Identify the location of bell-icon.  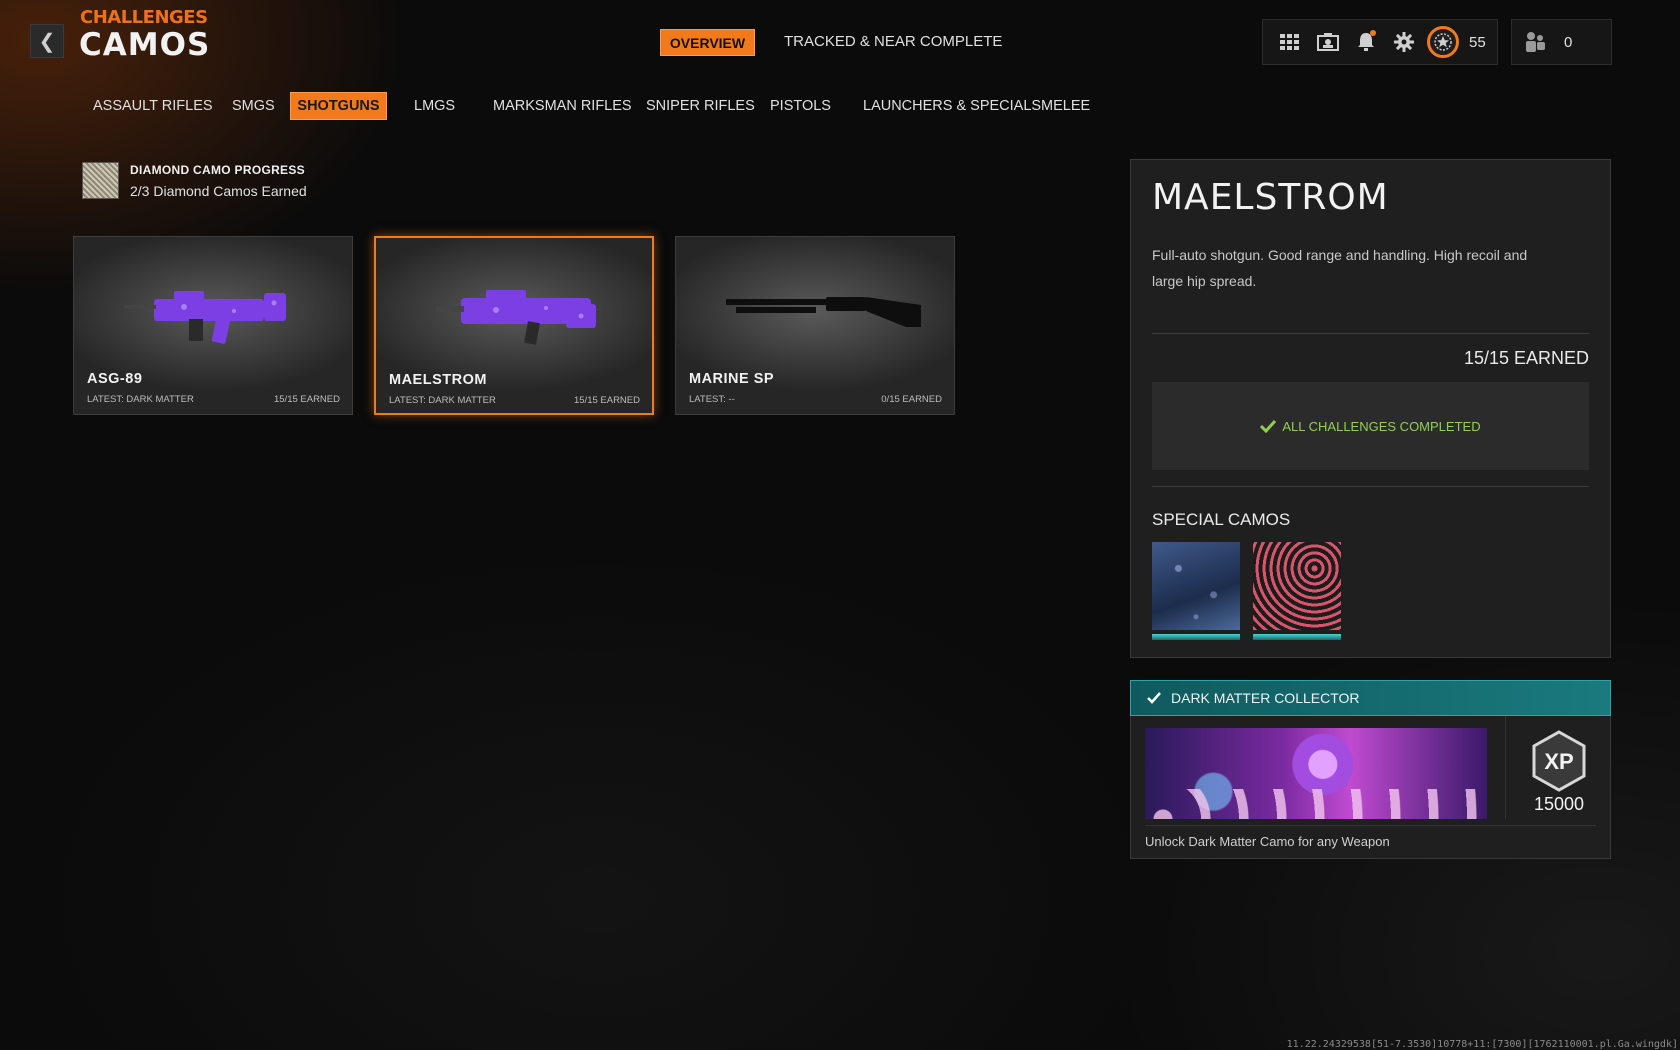
(1366, 42).